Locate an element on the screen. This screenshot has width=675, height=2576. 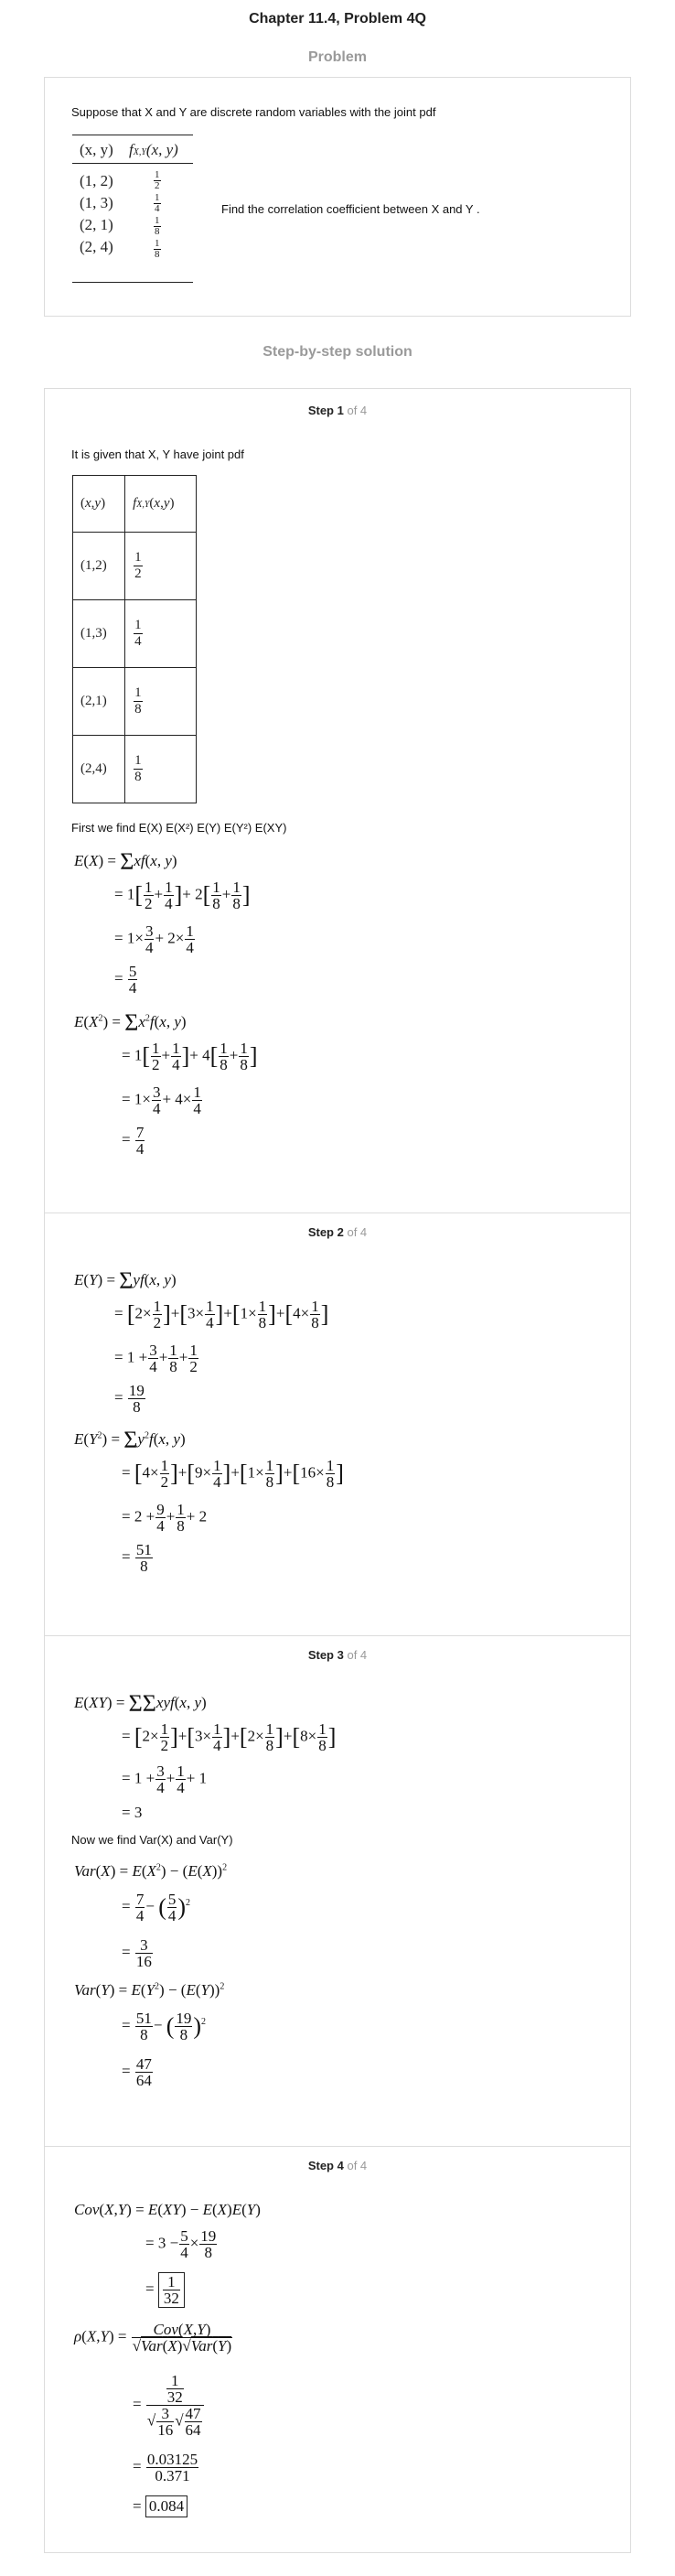
problem-heading: Problem is located at coordinates (337, 57).